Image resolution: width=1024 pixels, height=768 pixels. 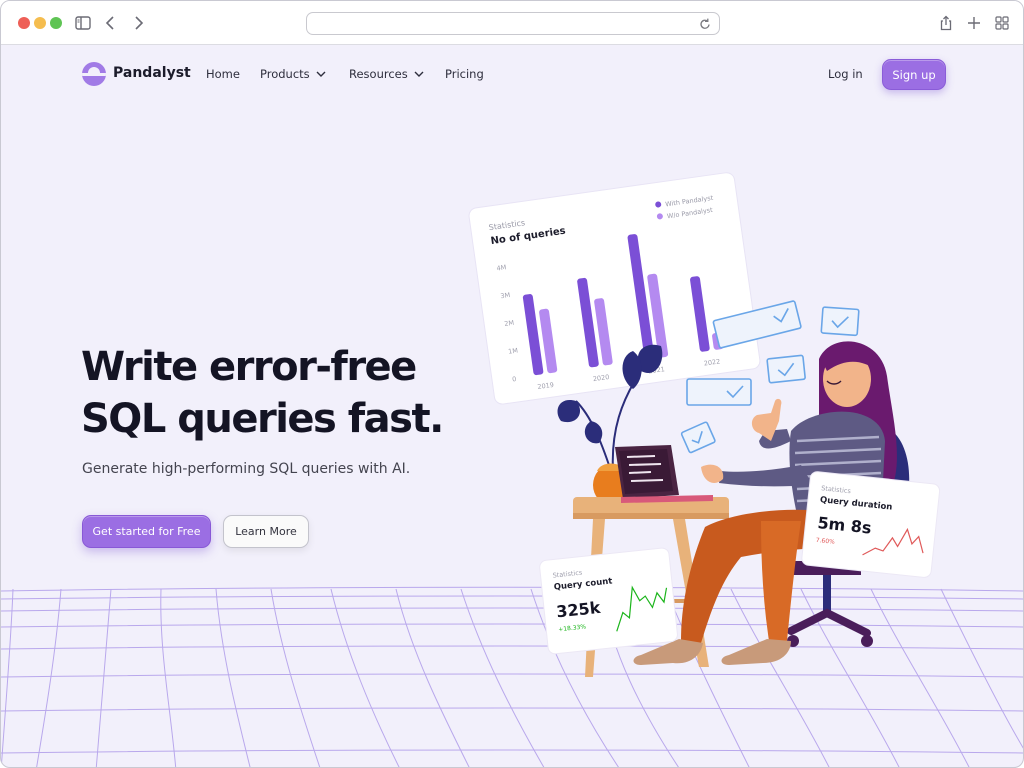 What do you see at coordinates (664, 474) in the screenshot?
I see `laptop` at bounding box center [664, 474].